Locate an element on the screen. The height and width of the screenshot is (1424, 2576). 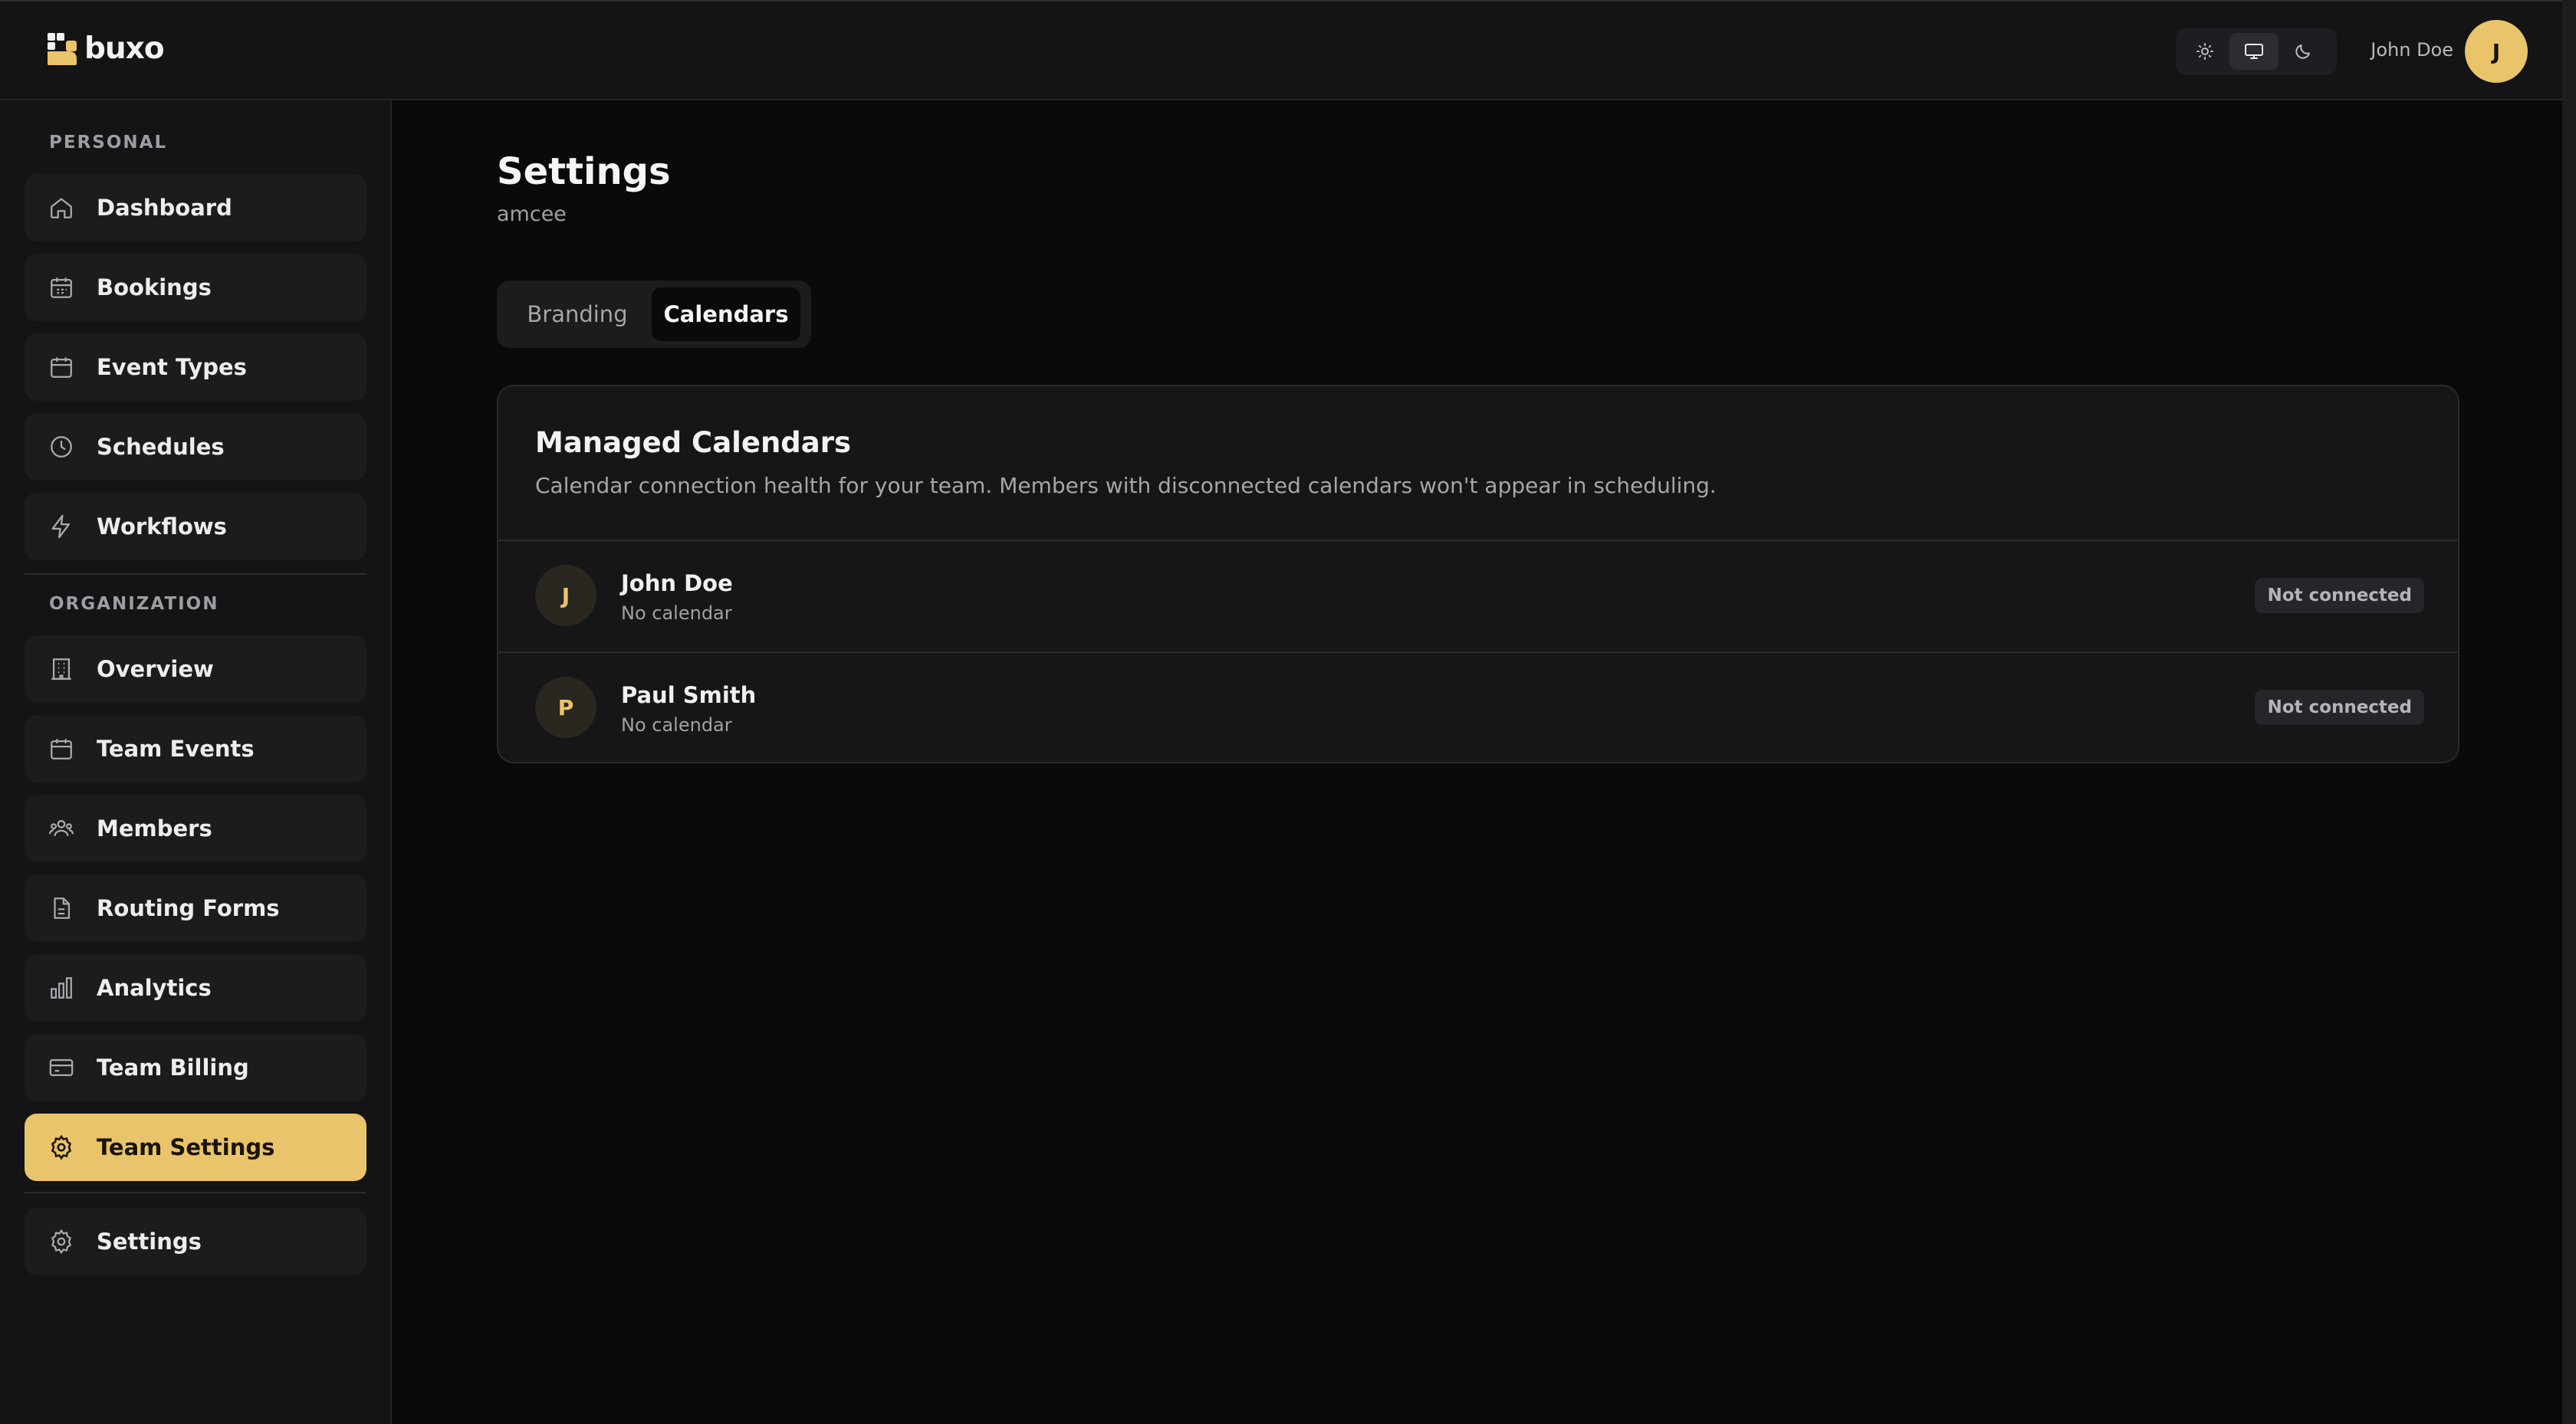
sidebar-item-bookings: Bookings is located at coordinates (195, 287).